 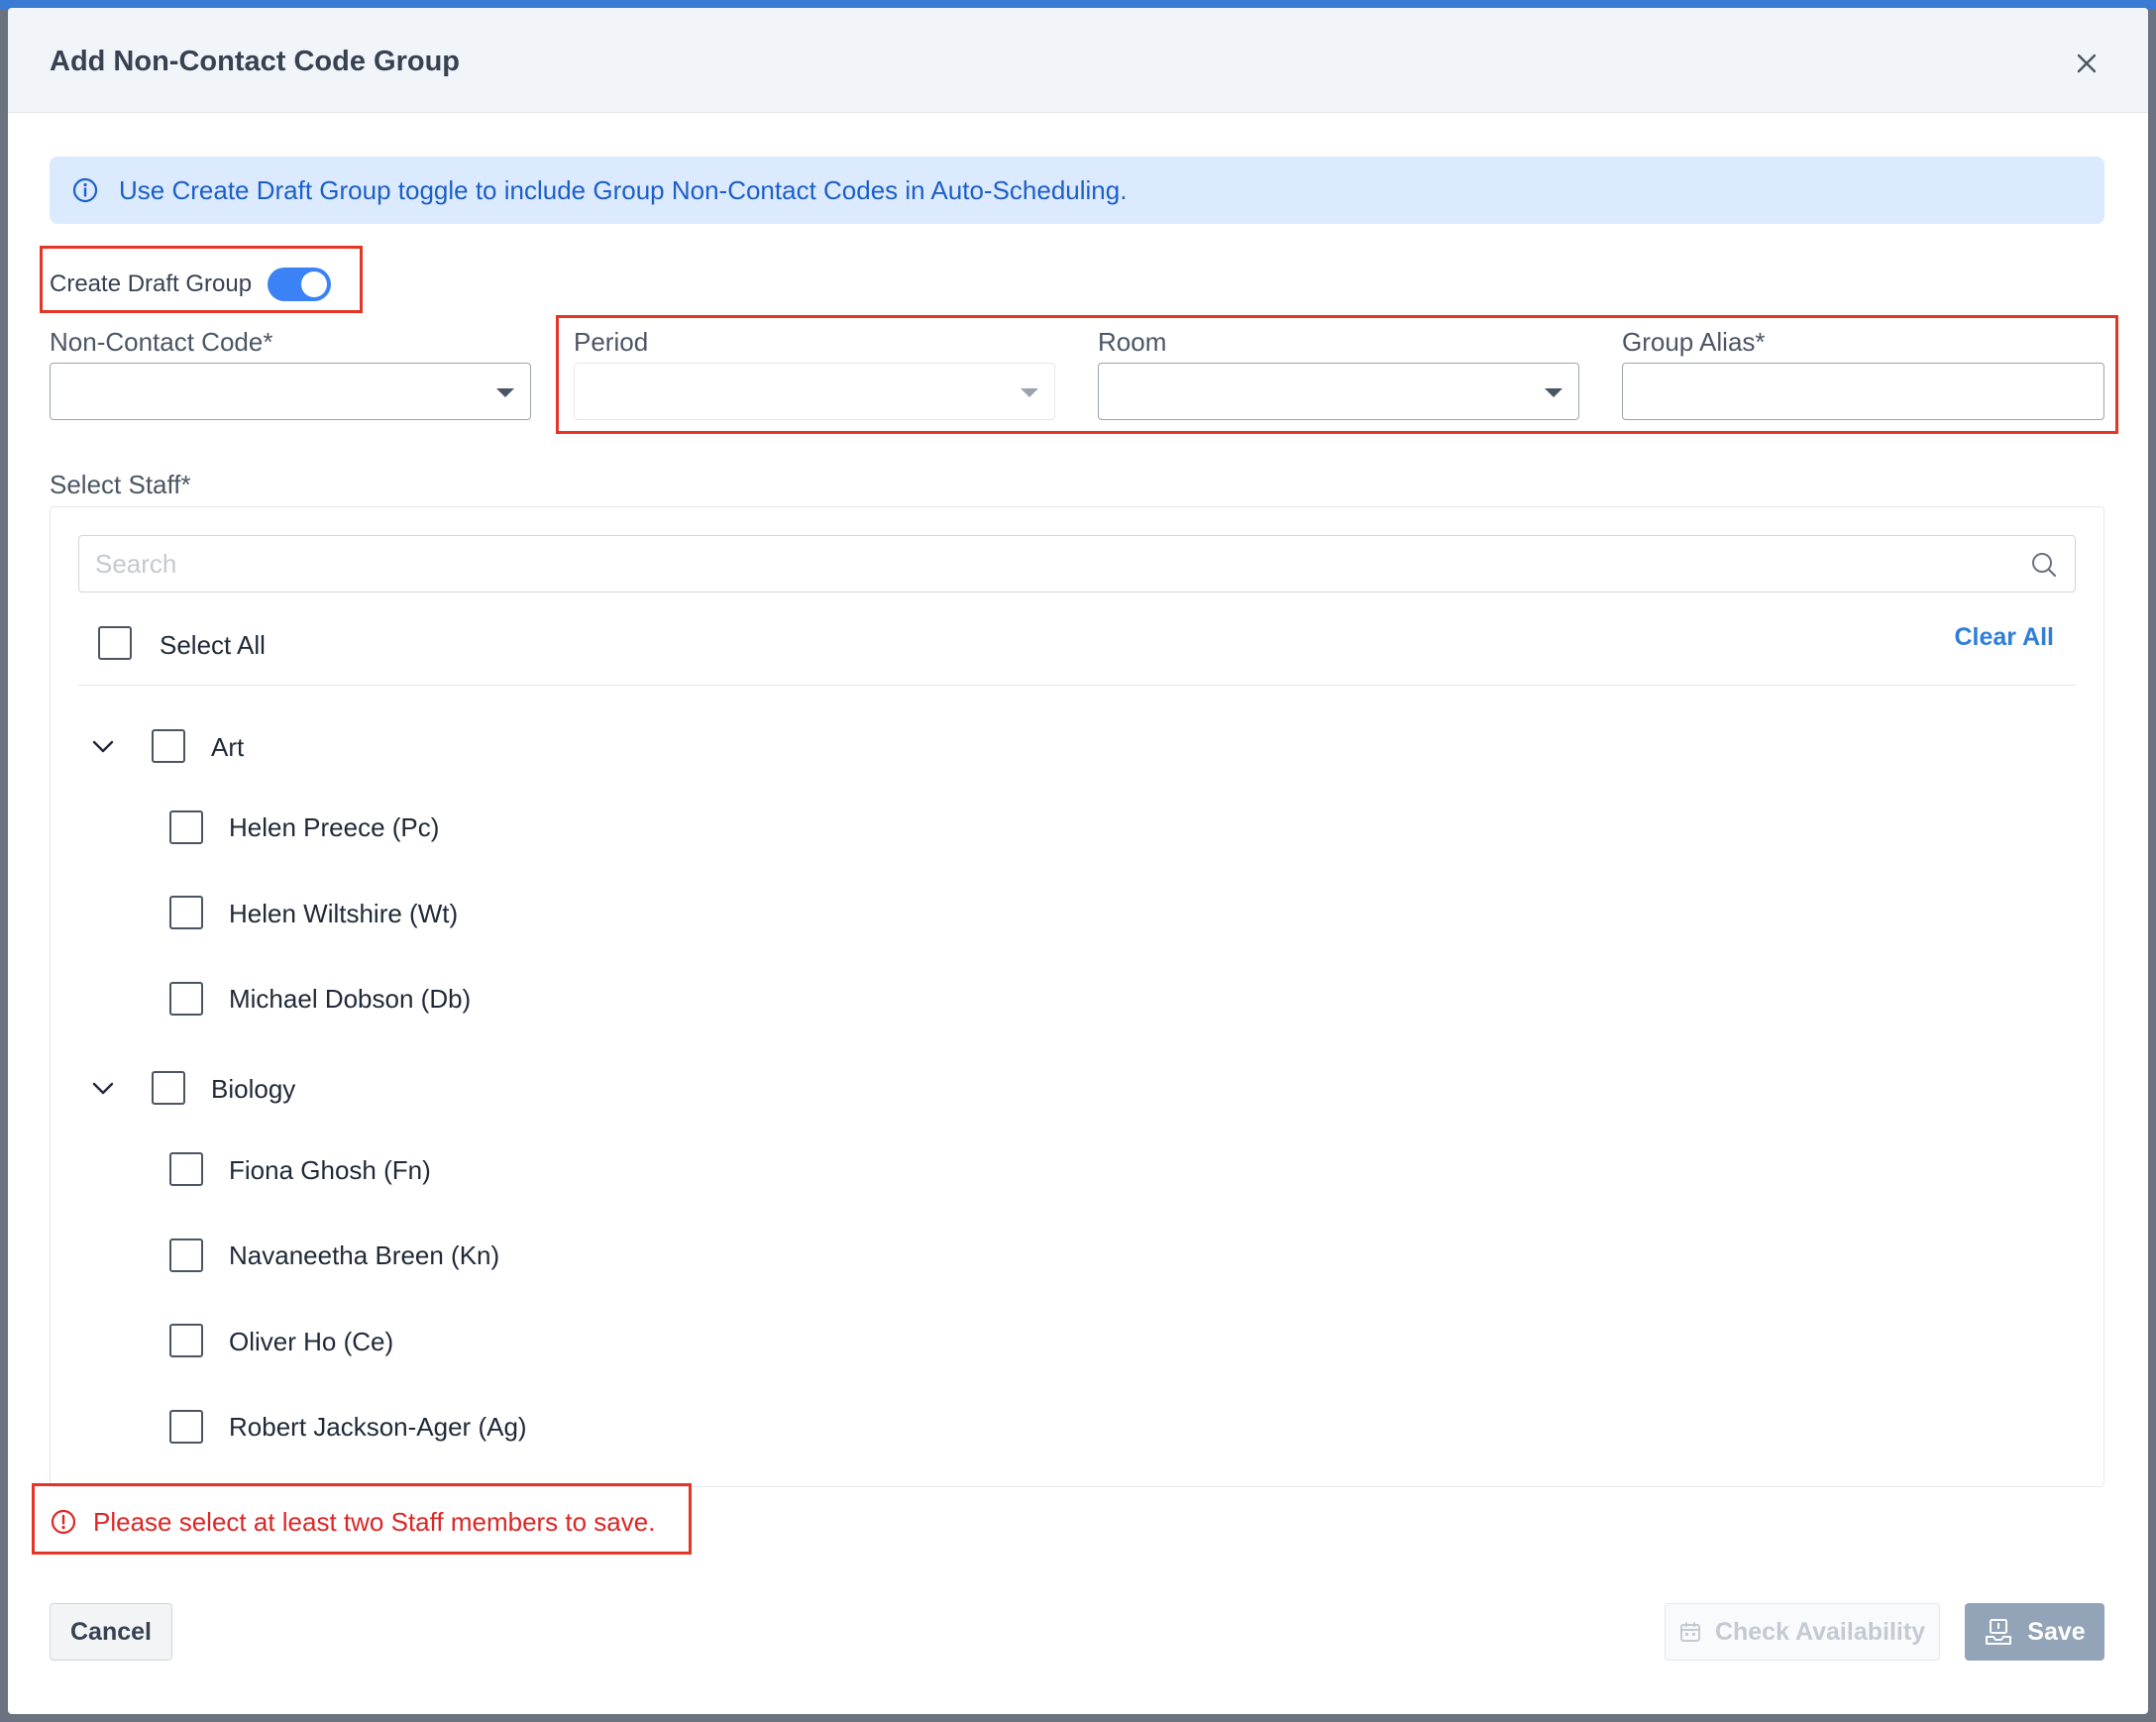 What do you see at coordinates (364, 1255) in the screenshot?
I see `staff-name: Navaneetha Breen (Kn)` at bounding box center [364, 1255].